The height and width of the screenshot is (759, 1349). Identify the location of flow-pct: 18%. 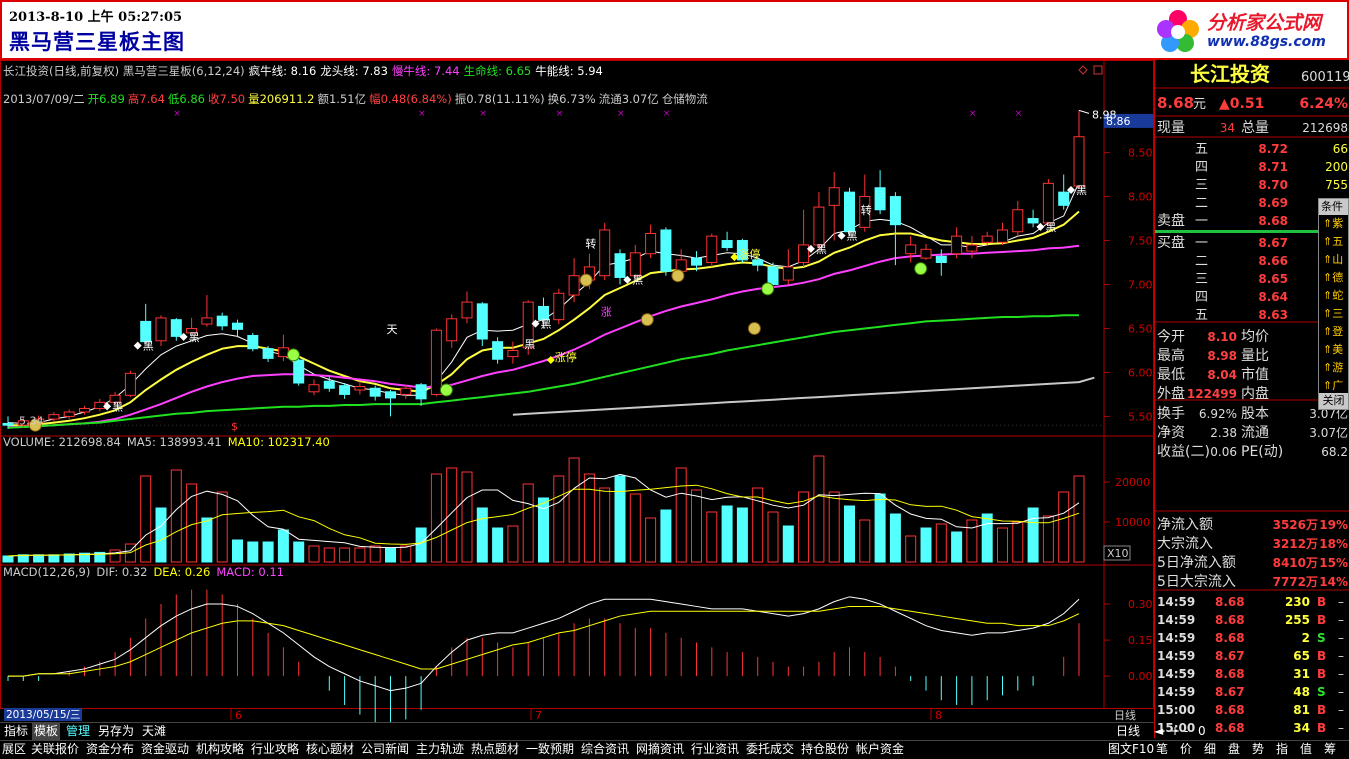
(1333, 544).